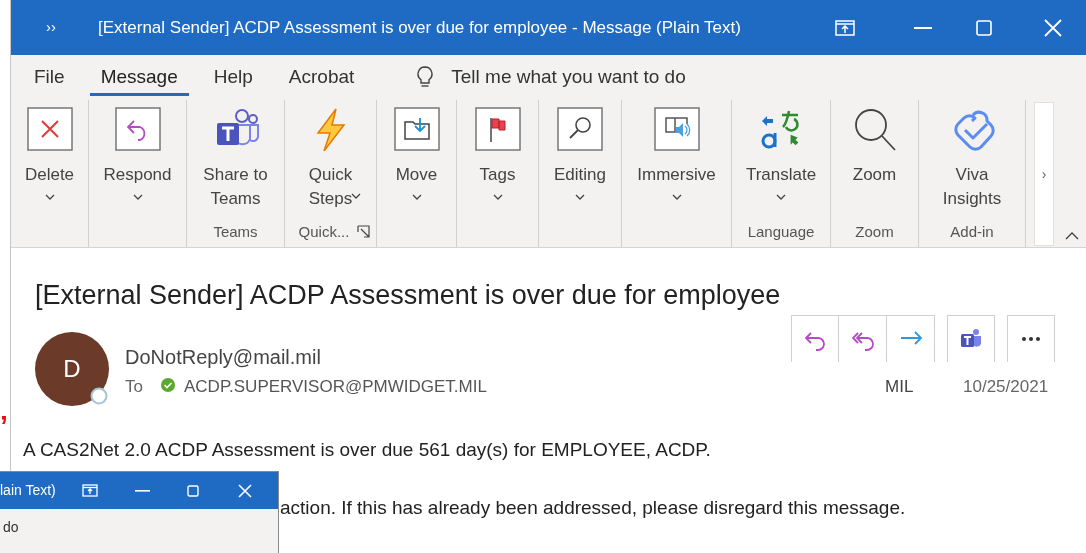 The height and width of the screenshot is (553, 1086). What do you see at coordinates (235, 164) in the screenshot?
I see `ribbon-button: Share to Teams` at bounding box center [235, 164].